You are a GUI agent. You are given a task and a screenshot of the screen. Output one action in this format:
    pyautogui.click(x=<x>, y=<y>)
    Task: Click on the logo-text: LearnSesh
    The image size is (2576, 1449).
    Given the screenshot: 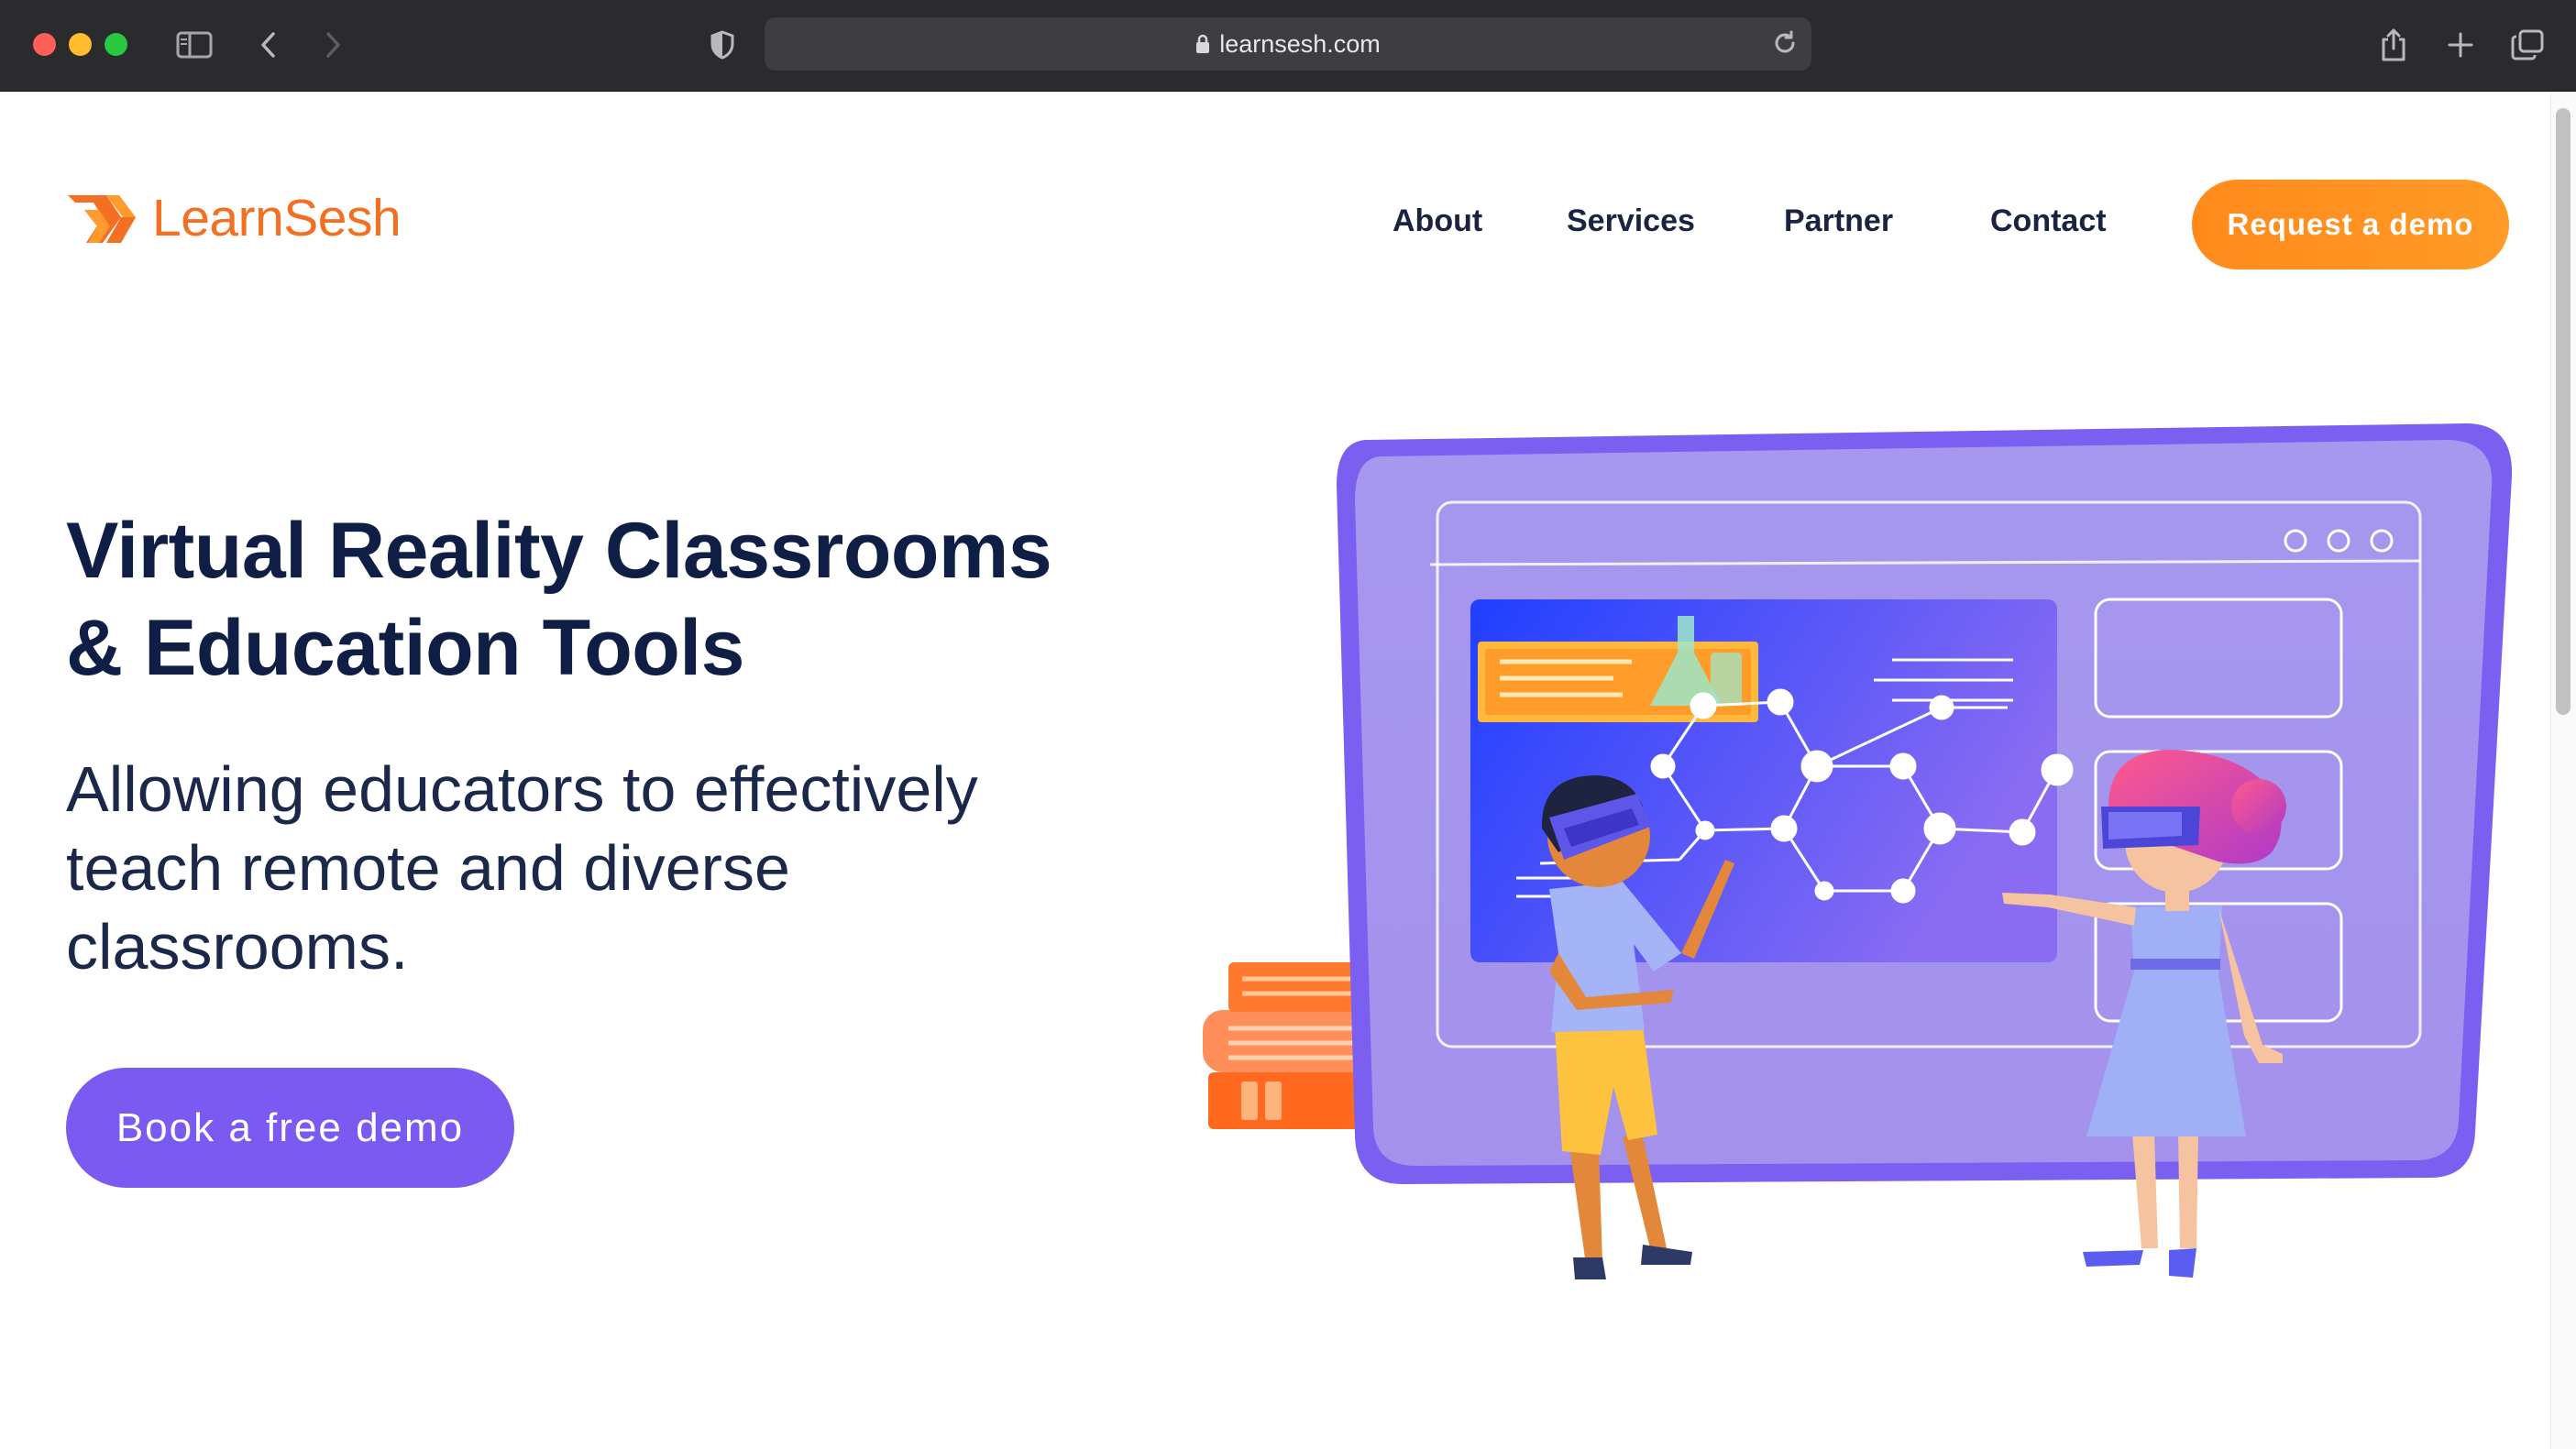 What is the action you would take?
    pyautogui.click(x=277, y=218)
    